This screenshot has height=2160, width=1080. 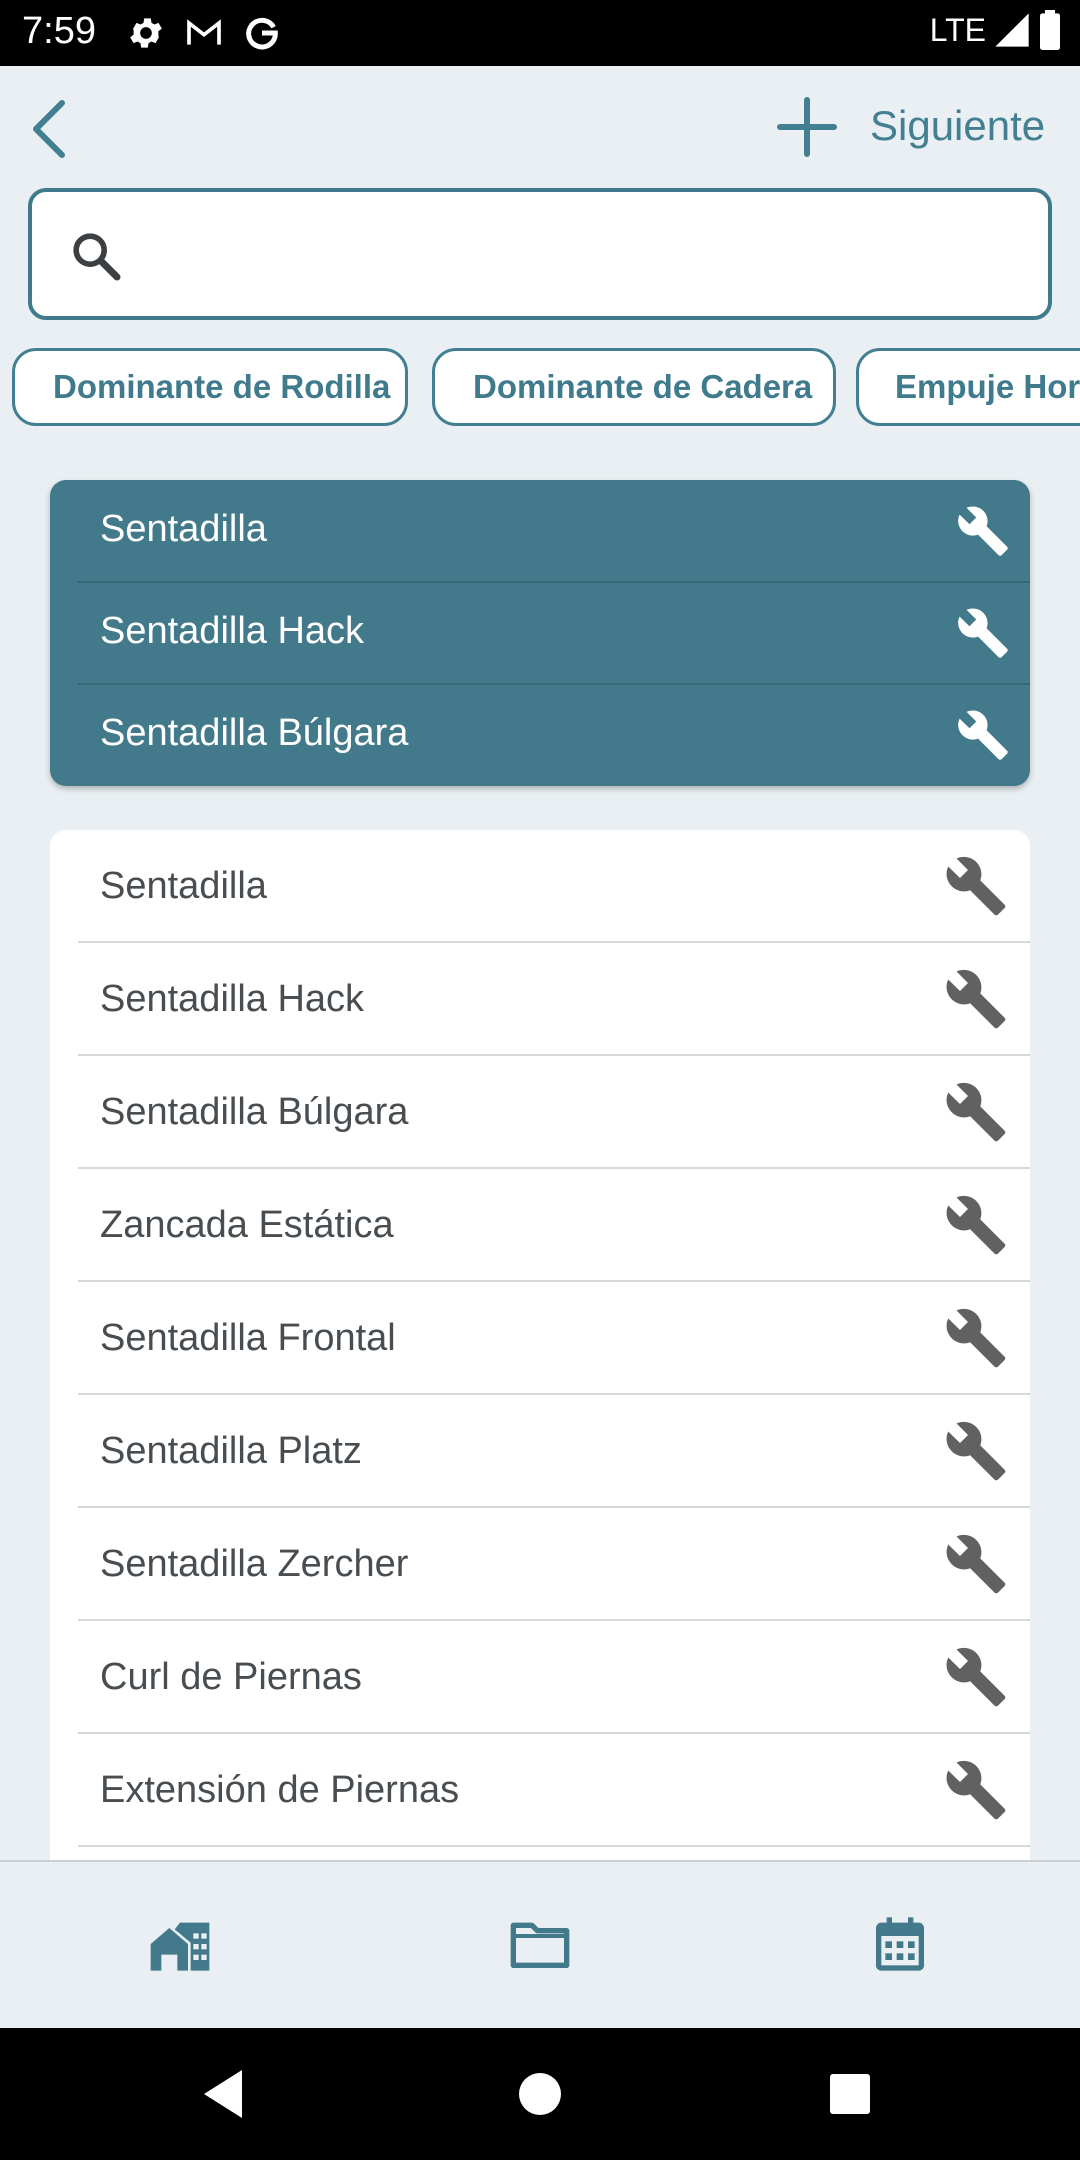 I want to click on overview-square-icon, so click(x=850, y=2094).